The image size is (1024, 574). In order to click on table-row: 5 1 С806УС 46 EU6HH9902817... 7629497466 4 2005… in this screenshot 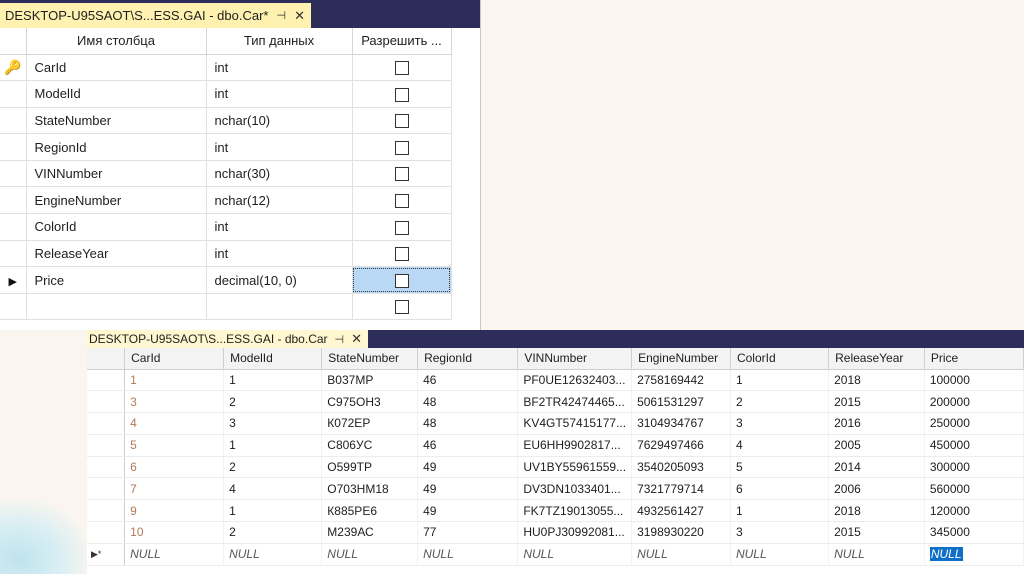, I will do `click(555, 445)`.